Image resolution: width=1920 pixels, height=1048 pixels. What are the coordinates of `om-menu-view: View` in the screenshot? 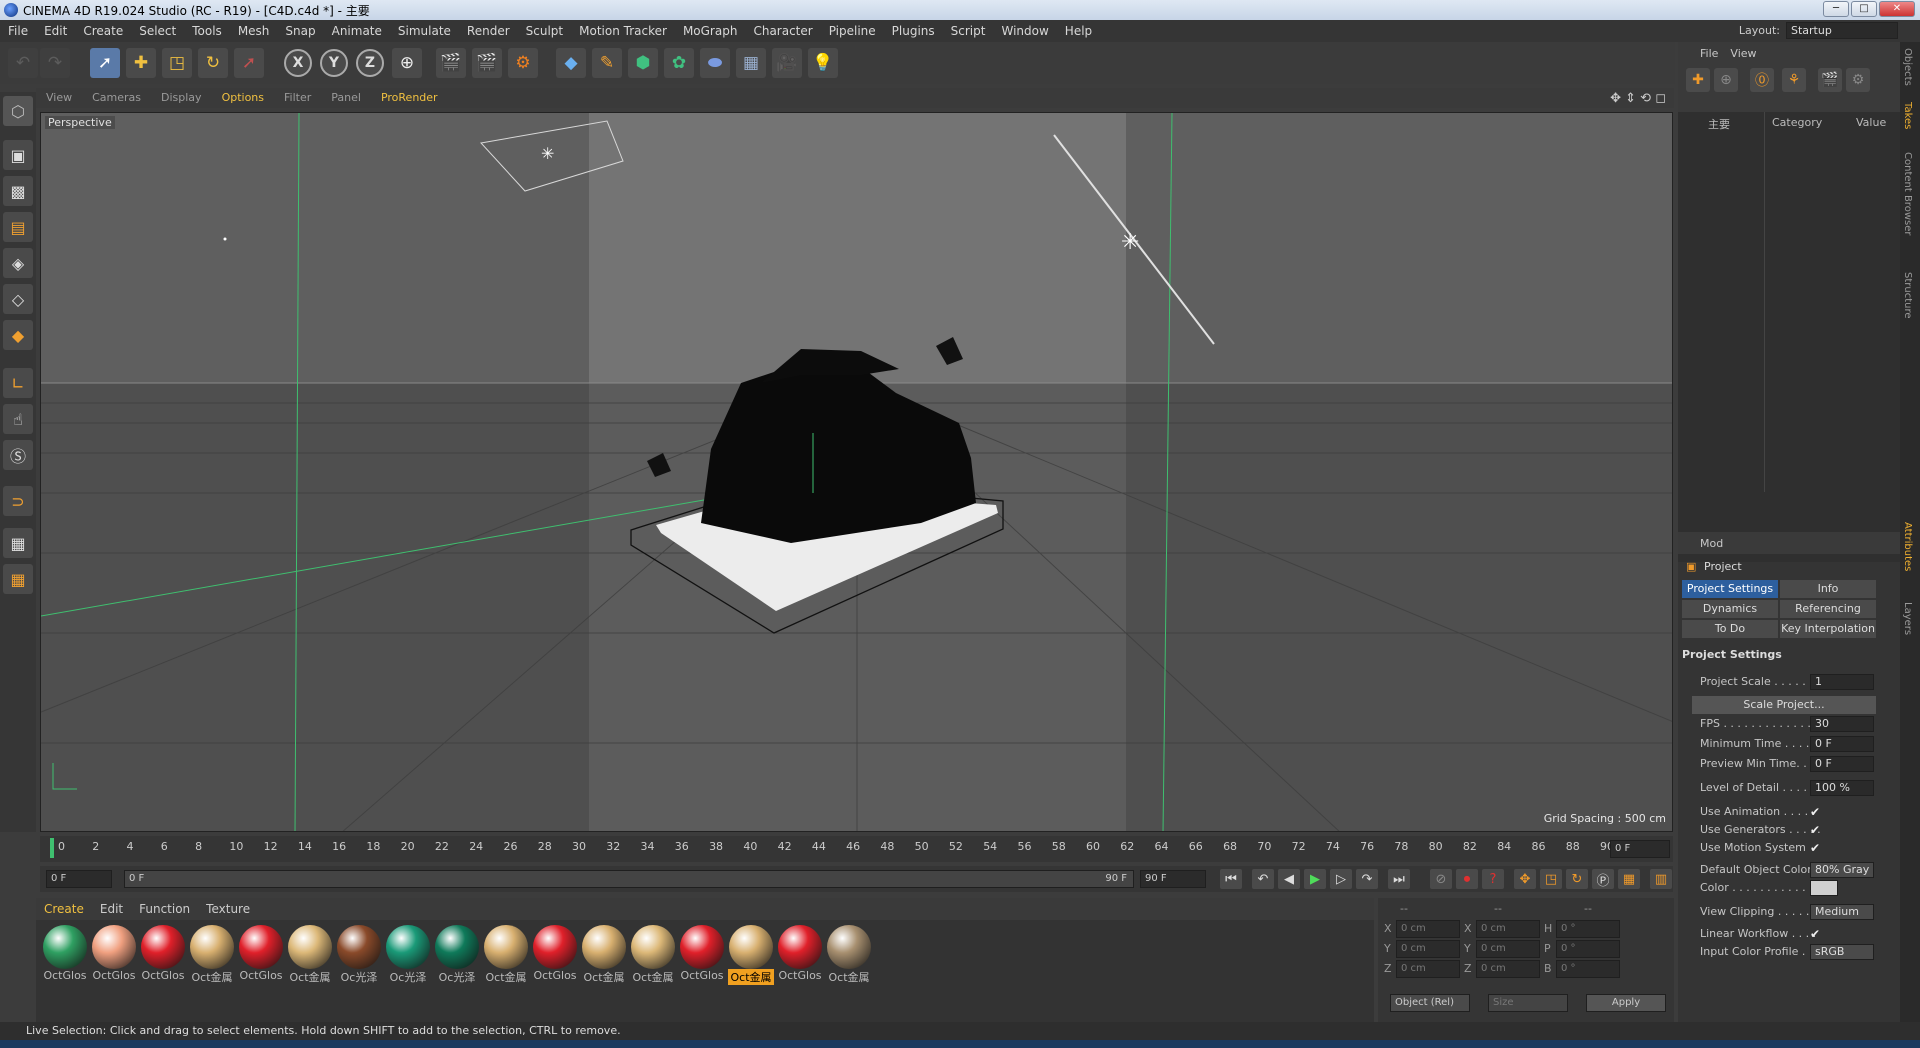 It's located at (1743, 53).